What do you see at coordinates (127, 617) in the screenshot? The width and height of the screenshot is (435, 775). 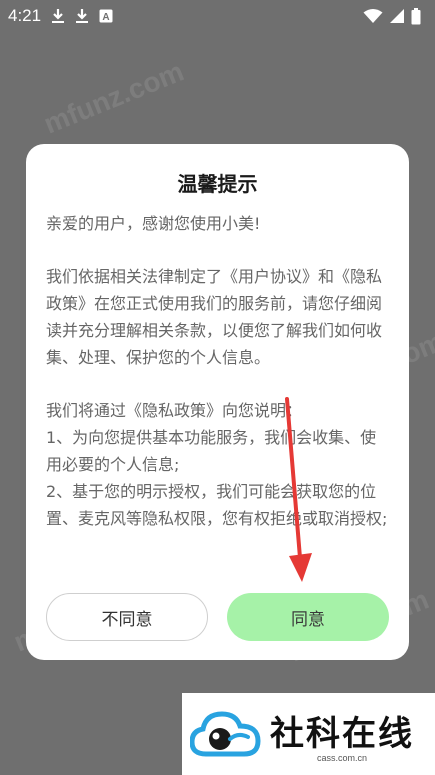 I see `disagree-button: 不同意` at bounding box center [127, 617].